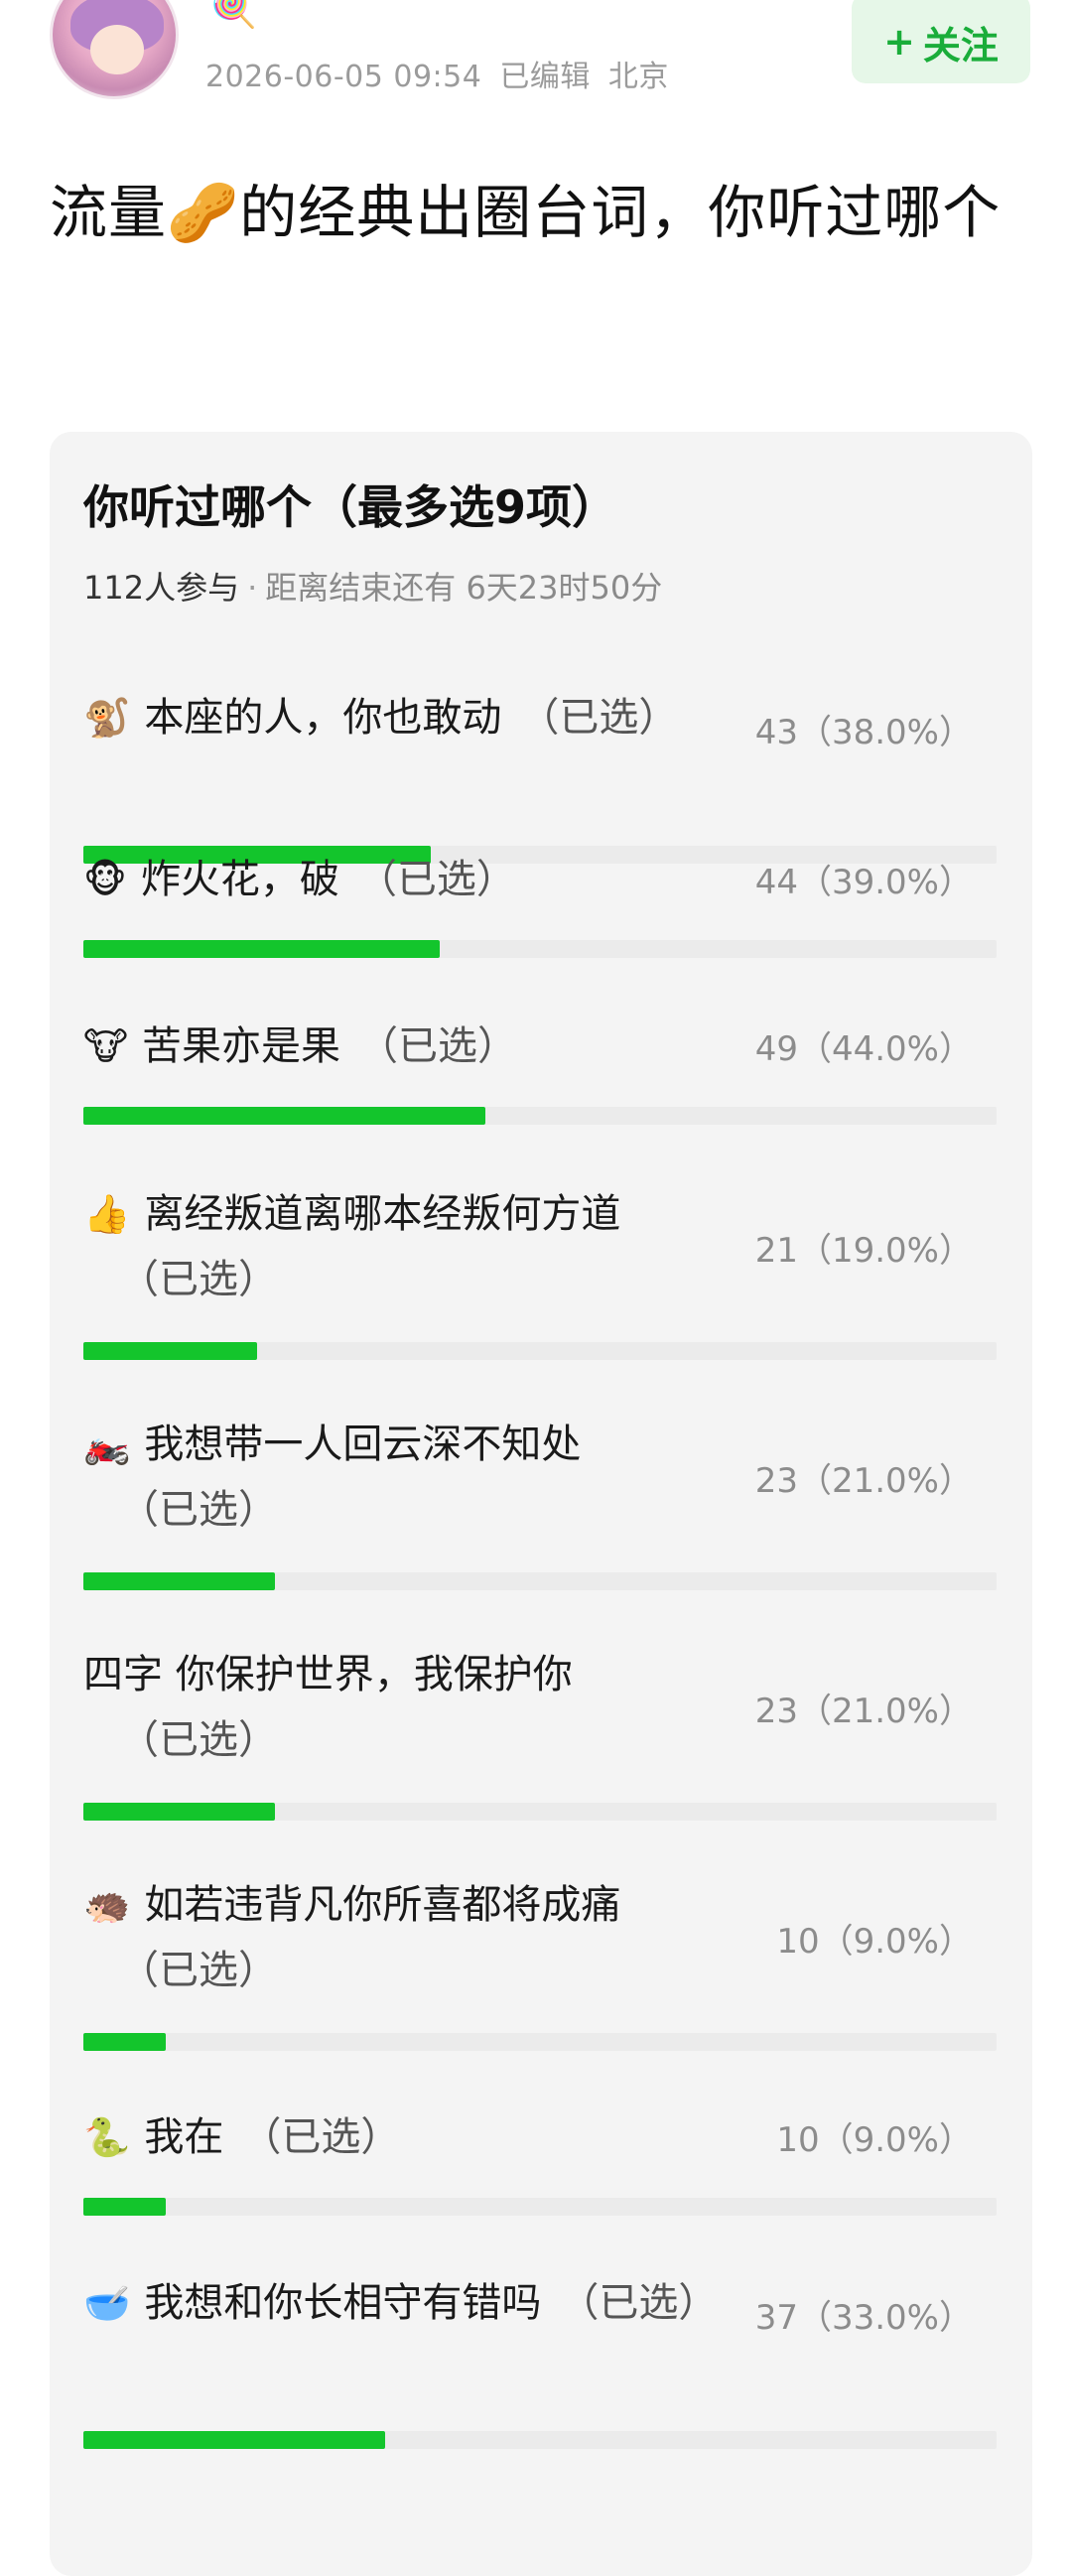  What do you see at coordinates (776, 882) in the screenshot?
I see `vote-count: 44` at bounding box center [776, 882].